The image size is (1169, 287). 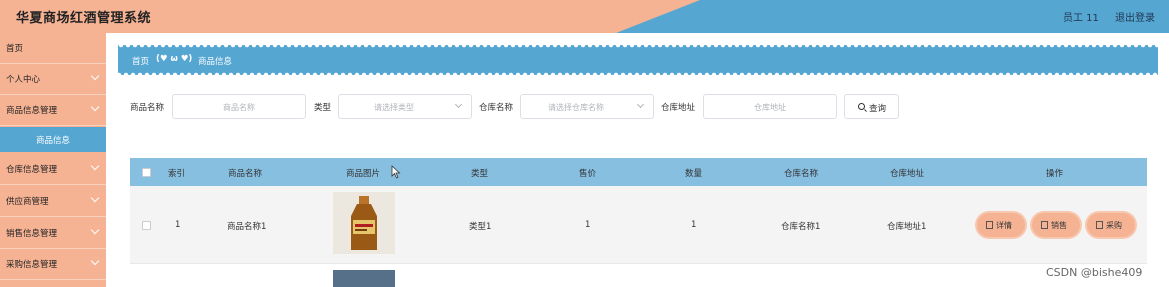 I want to click on watermark: CSDN @bishe409, so click(x=1094, y=272).